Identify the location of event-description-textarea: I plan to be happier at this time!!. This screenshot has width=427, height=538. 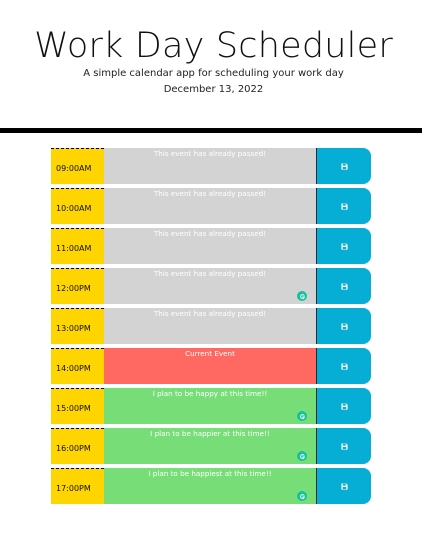
(210, 446).